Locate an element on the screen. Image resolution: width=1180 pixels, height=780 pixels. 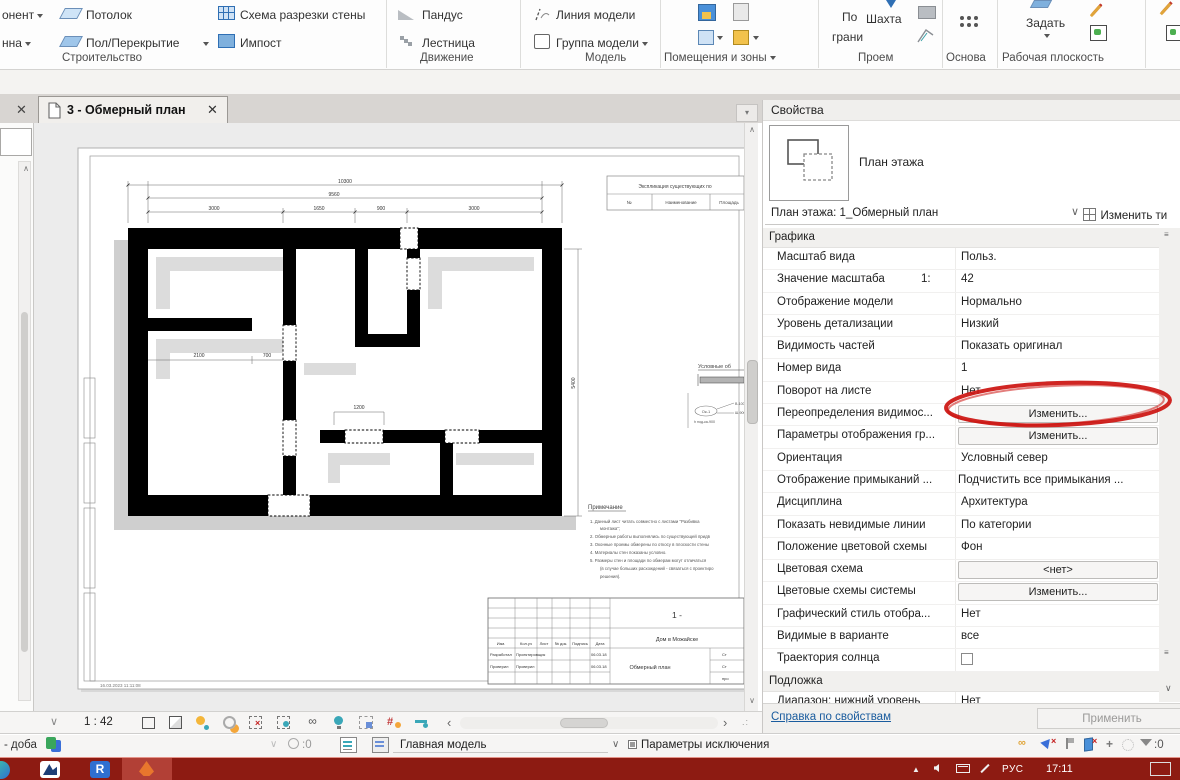
section-header-graphics: Графика is located at coordinates (961, 238).